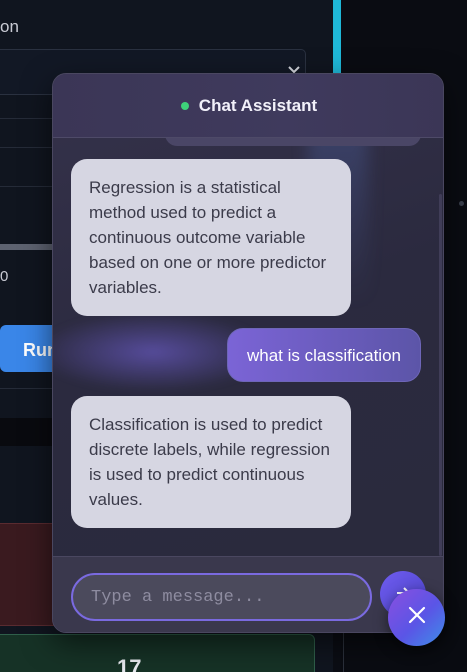 This screenshot has width=467, height=672. I want to click on decorative-dot, so click(461, 203).